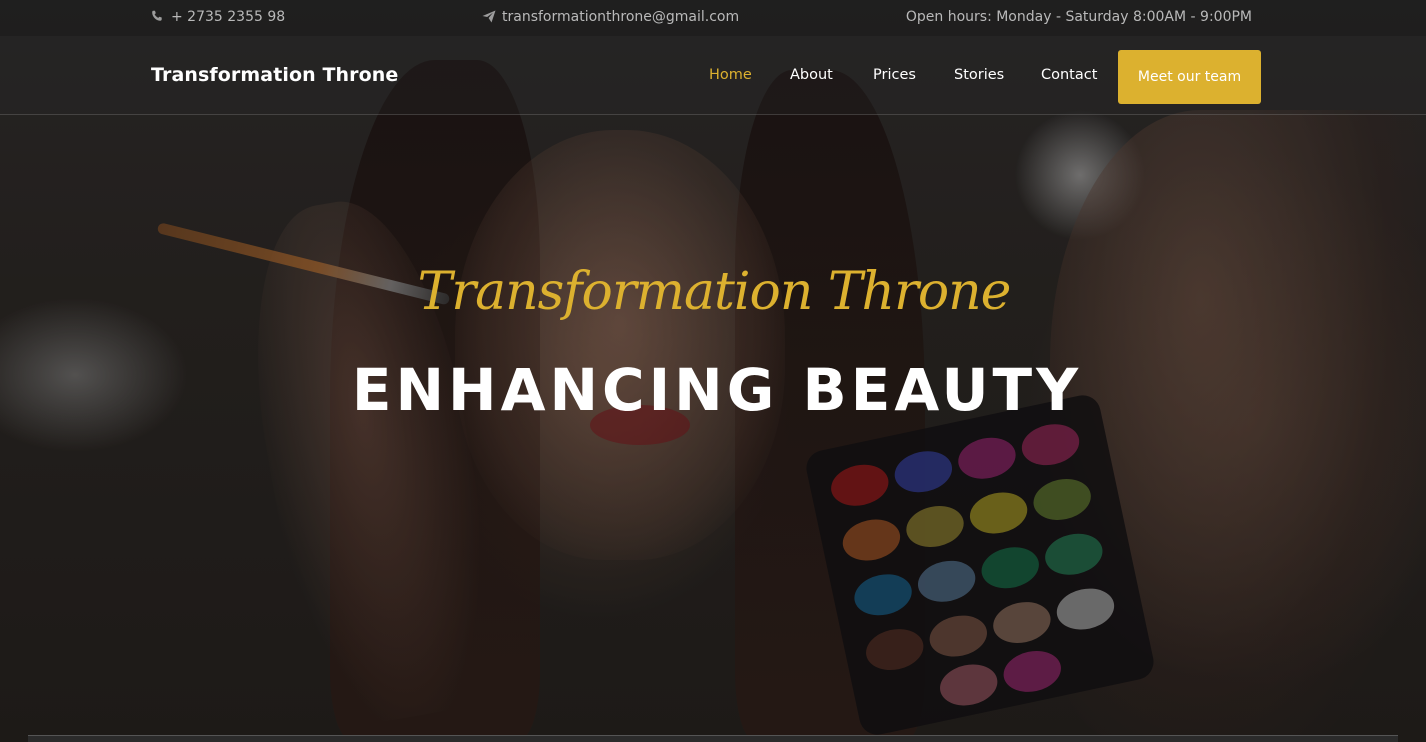 The image size is (1426, 742). What do you see at coordinates (713, 738) in the screenshot?
I see `bottom-bar` at bounding box center [713, 738].